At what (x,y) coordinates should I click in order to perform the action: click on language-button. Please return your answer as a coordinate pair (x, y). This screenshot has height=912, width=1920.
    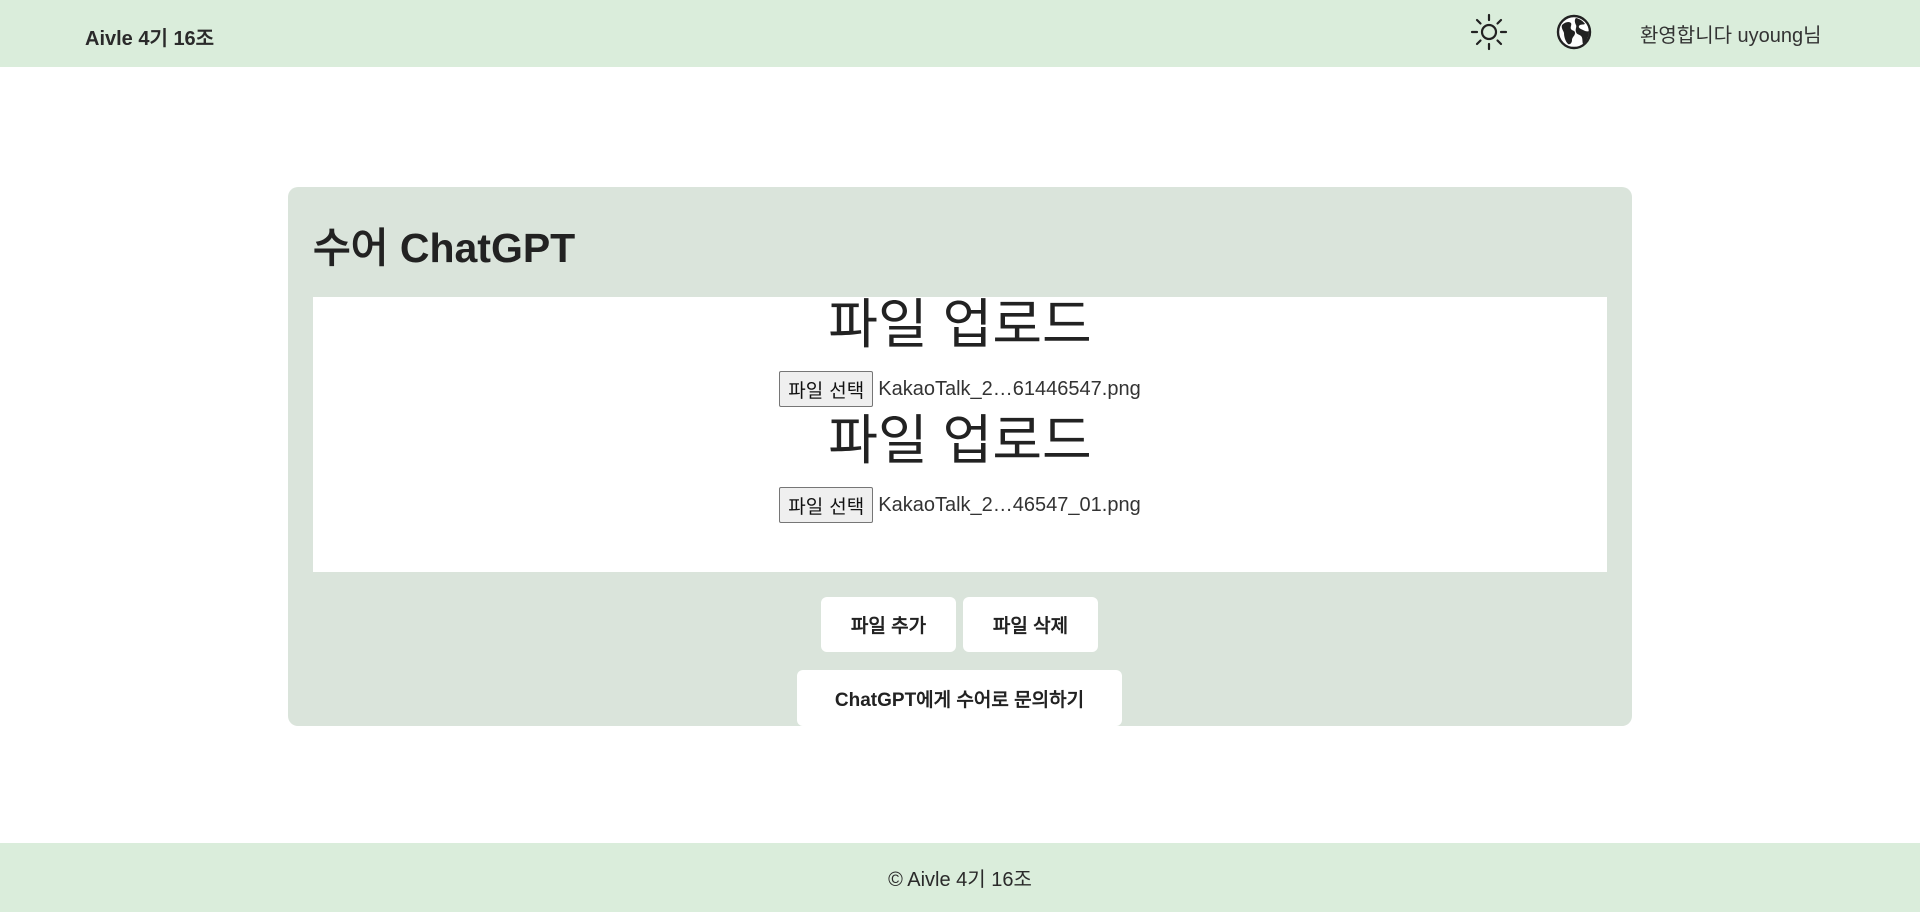
    Looking at the image, I should click on (1574, 34).